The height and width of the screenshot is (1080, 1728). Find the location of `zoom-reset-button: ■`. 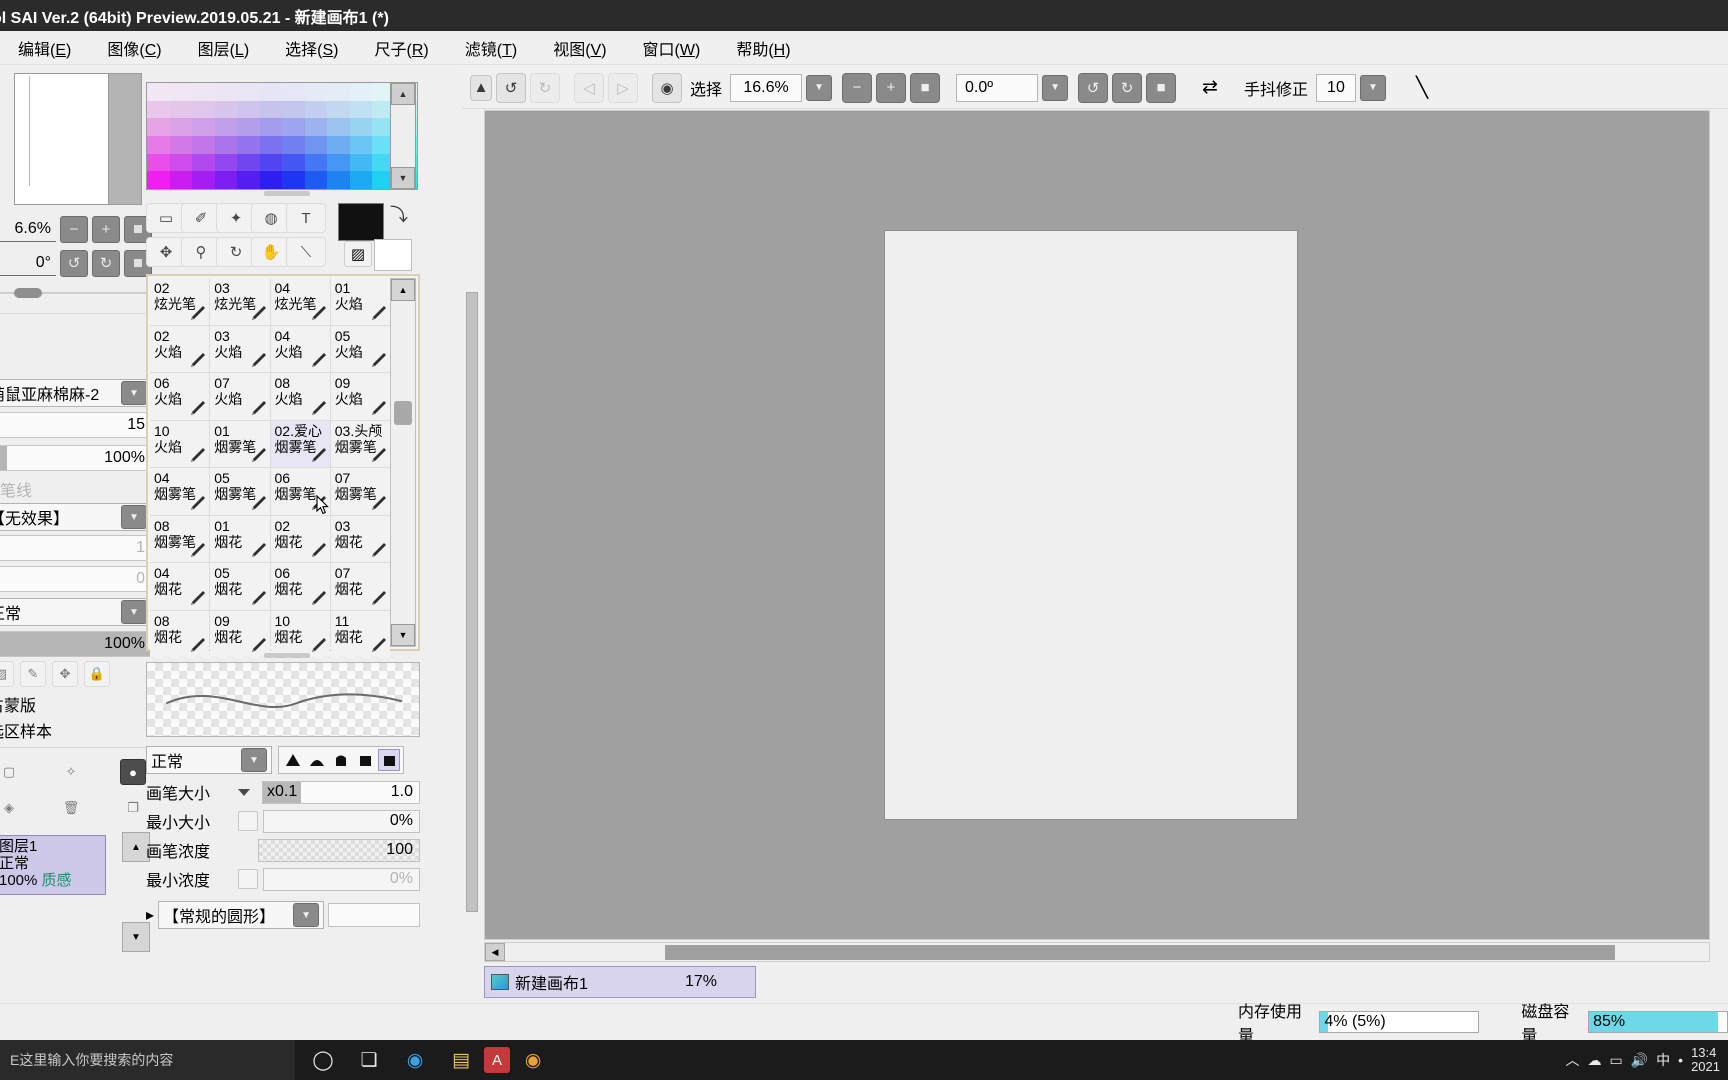

zoom-reset-button: ■ is located at coordinates (925, 87).